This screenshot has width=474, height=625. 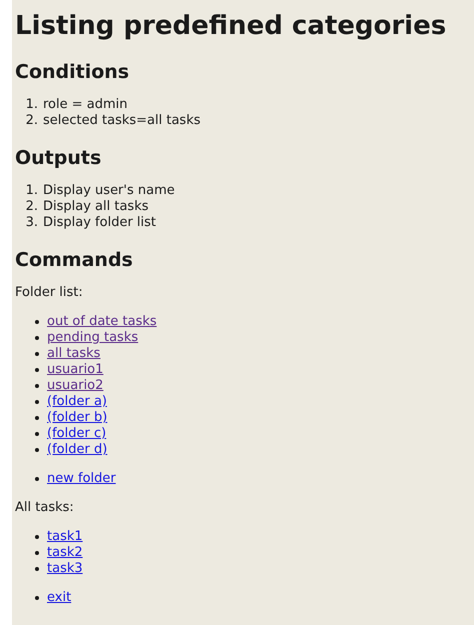 What do you see at coordinates (231, 26) in the screenshot?
I see `page-title: Listing predefined categories` at bounding box center [231, 26].